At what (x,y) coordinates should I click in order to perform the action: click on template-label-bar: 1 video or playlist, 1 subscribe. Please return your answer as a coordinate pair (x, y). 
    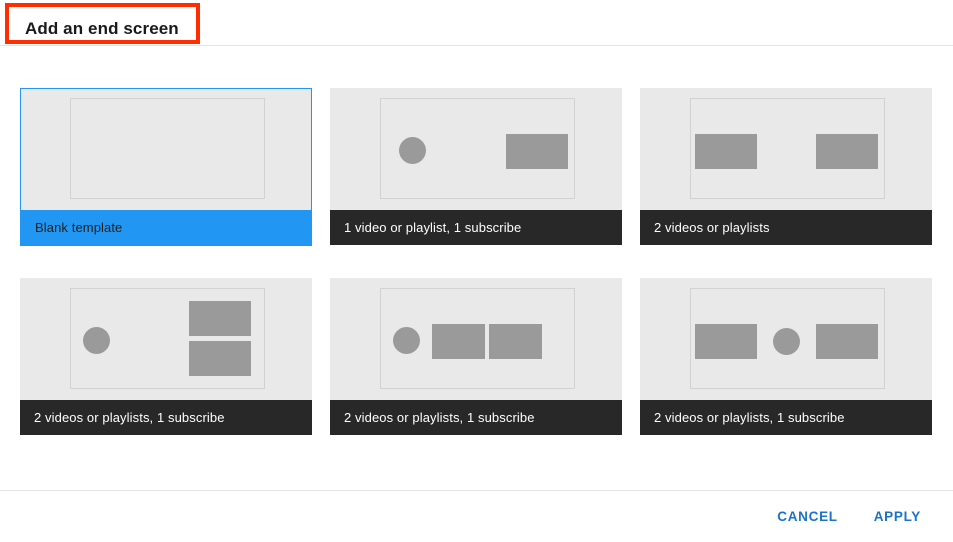
    Looking at the image, I should click on (476, 227).